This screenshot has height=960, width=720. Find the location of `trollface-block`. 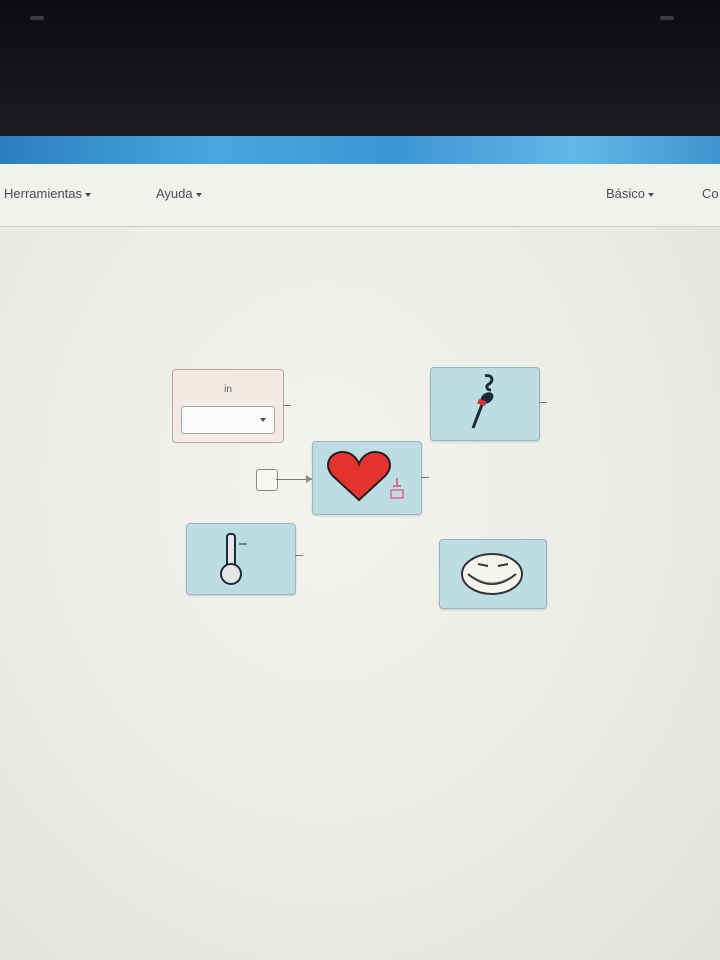

trollface-block is located at coordinates (493, 574).